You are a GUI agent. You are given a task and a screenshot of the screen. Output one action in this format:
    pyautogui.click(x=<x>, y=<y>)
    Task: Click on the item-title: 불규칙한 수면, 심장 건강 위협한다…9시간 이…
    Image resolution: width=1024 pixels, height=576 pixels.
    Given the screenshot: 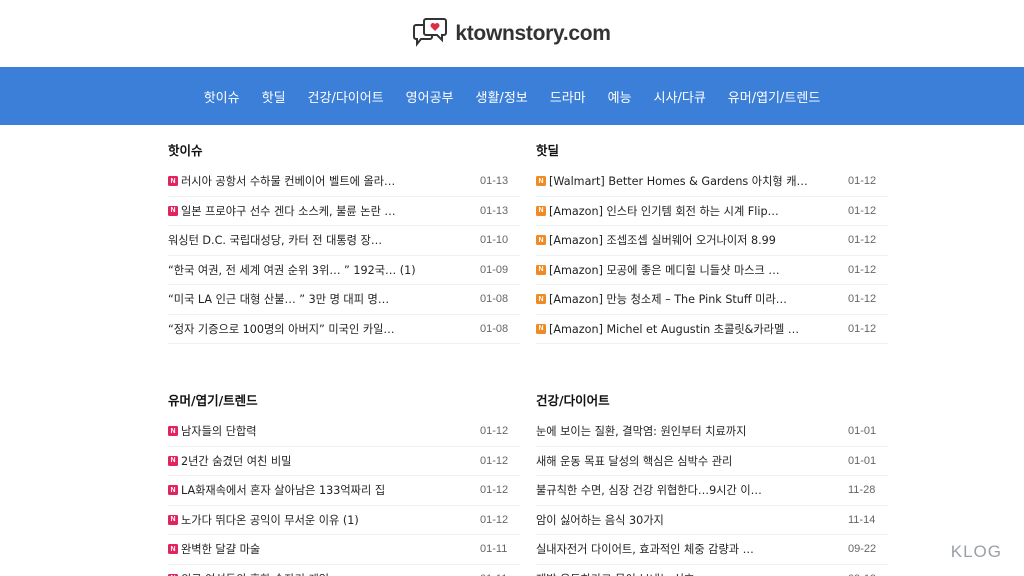 What is the action you would take?
    pyautogui.click(x=681, y=490)
    